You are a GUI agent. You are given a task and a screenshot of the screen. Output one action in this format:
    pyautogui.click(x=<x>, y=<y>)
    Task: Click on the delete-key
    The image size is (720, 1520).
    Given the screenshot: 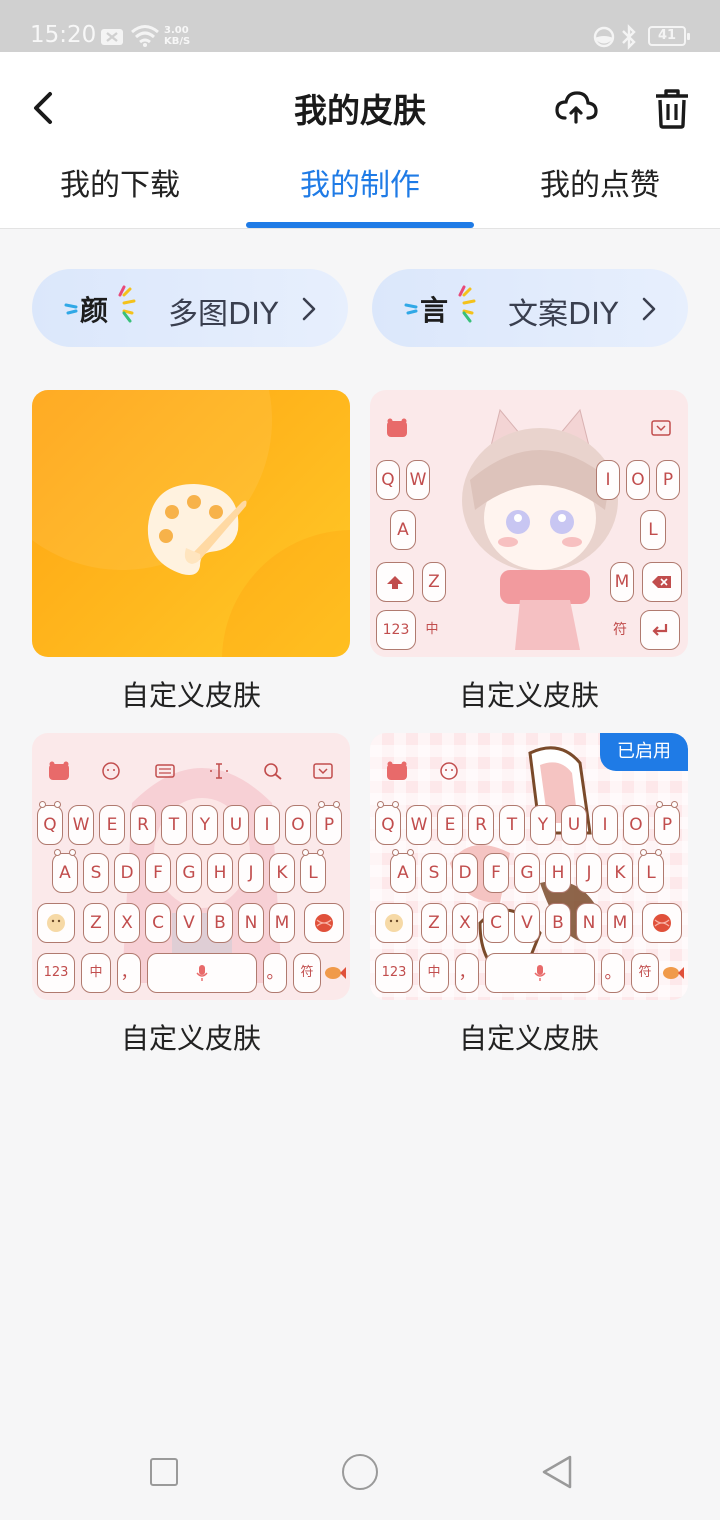 What is the action you would take?
    pyautogui.click(x=324, y=923)
    